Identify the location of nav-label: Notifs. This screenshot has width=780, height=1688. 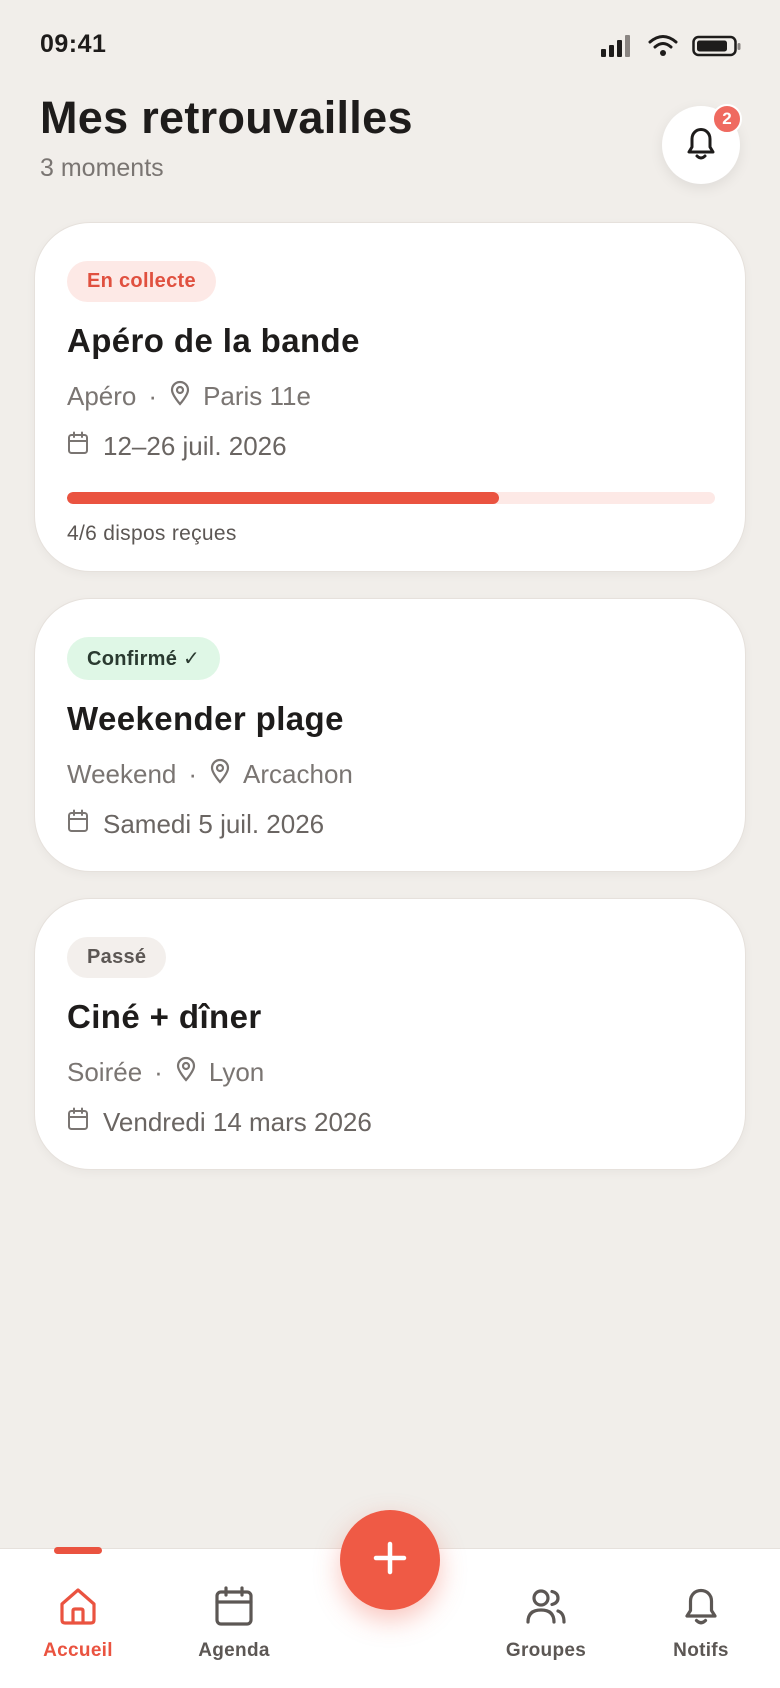
(701, 1650).